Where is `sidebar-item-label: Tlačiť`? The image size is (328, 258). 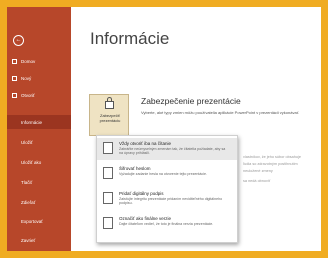
sidebar-item-label: Tlačiť is located at coordinates (27, 182).